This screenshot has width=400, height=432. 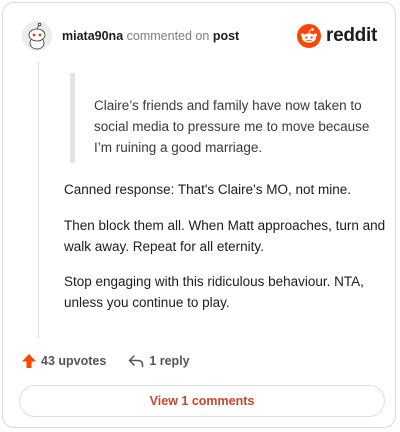 What do you see at coordinates (29, 361) in the screenshot?
I see `upvote-arrow-icon` at bounding box center [29, 361].